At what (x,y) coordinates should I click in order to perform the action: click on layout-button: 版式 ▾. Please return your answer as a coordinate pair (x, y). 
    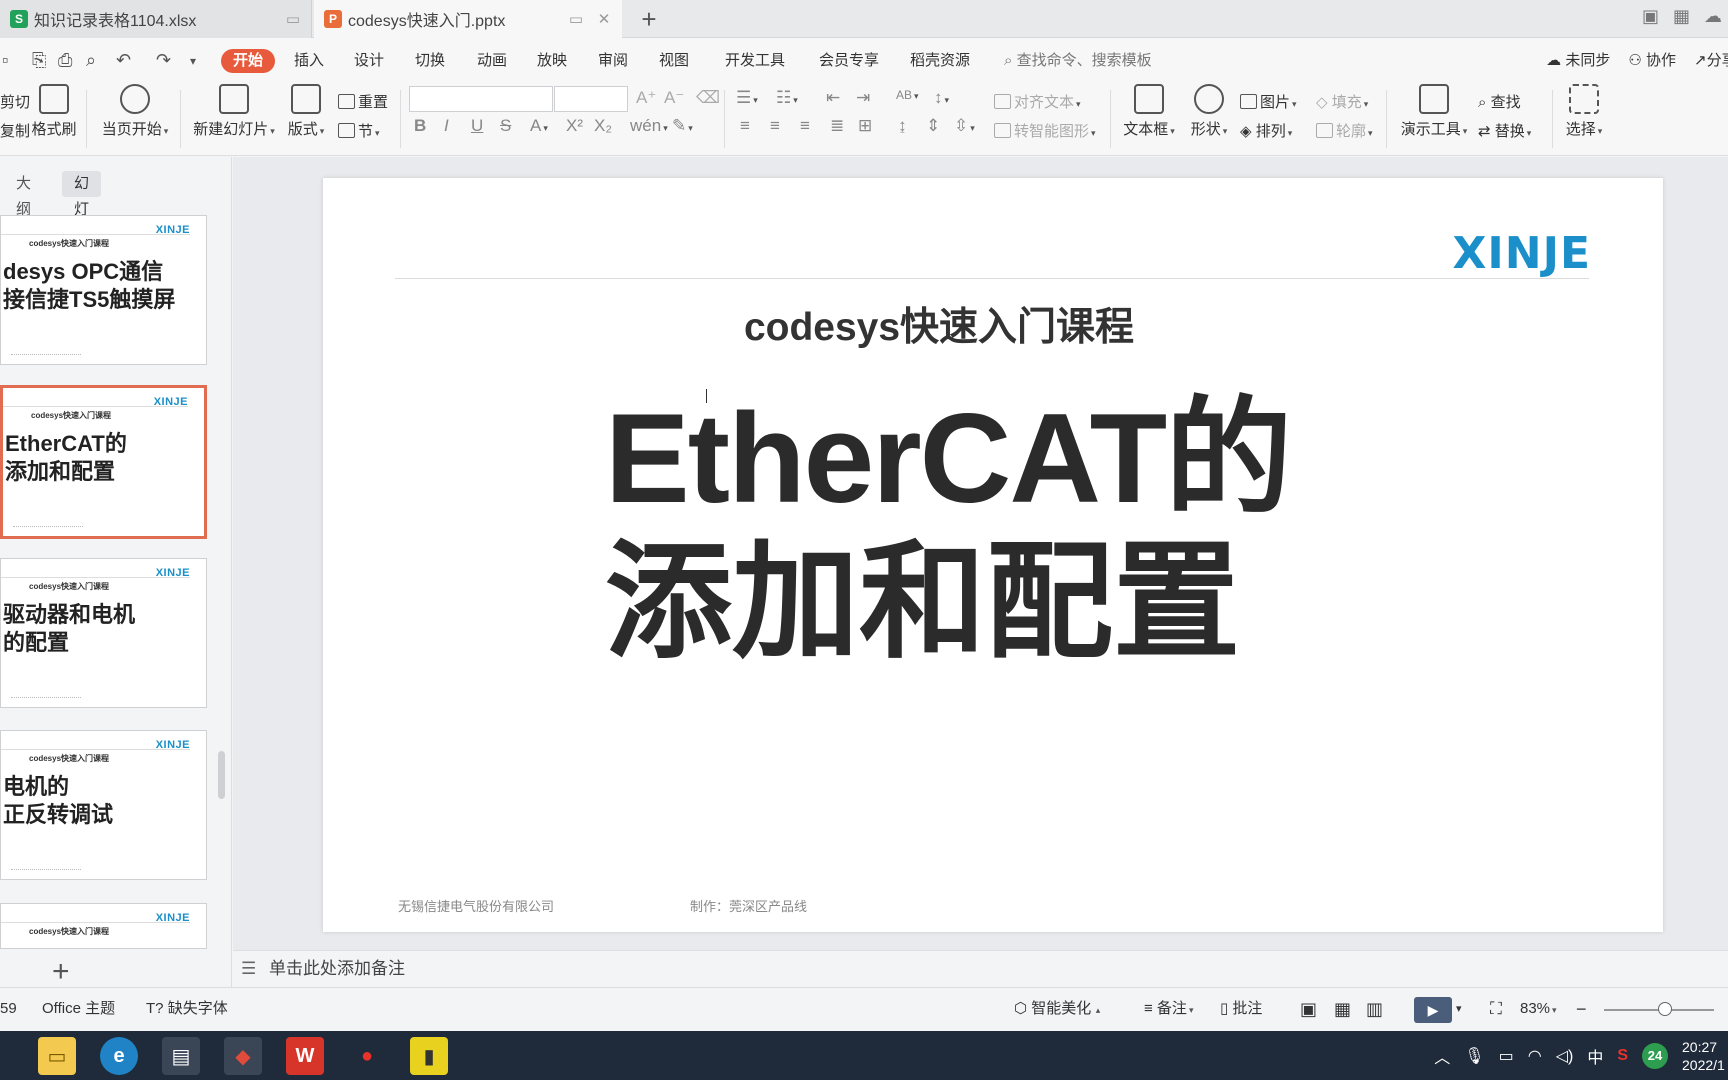
    Looking at the image, I should click on (306, 111).